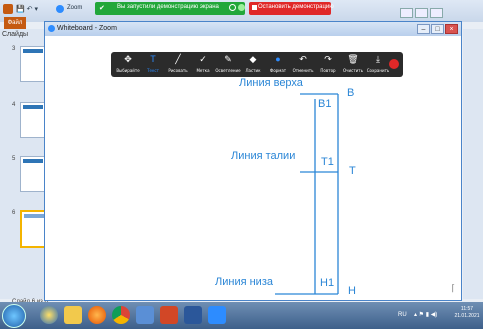  What do you see at coordinates (168, 7) in the screenshot?
I see `share-banner-text: Вы запустили демонстрацию экрана` at bounding box center [168, 7].